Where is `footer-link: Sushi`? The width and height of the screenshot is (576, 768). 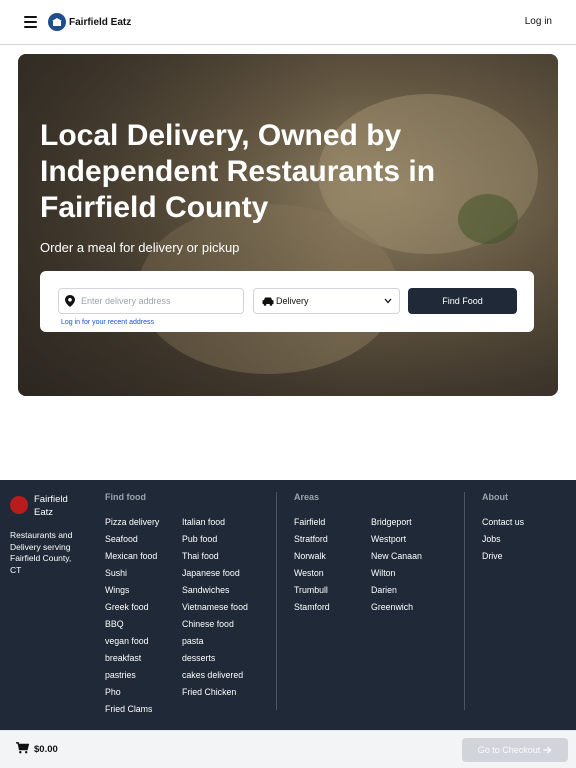
footer-link: Sushi is located at coordinates (132, 573).